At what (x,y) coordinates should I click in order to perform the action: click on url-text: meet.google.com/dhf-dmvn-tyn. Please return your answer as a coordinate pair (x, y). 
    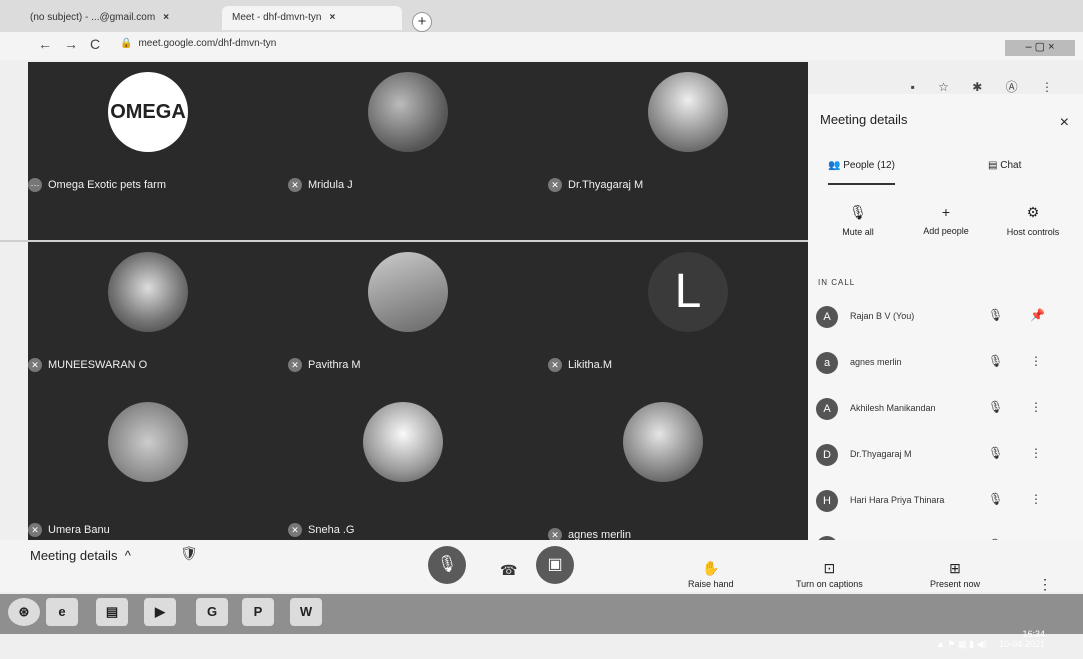
    Looking at the image, I should click on (207, 43).